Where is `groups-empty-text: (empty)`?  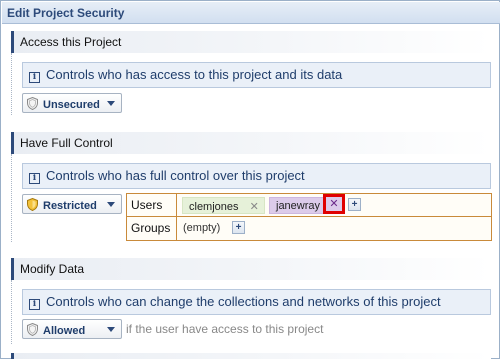
groups-empty-text: (empty) is located at coordinates (202, 228).